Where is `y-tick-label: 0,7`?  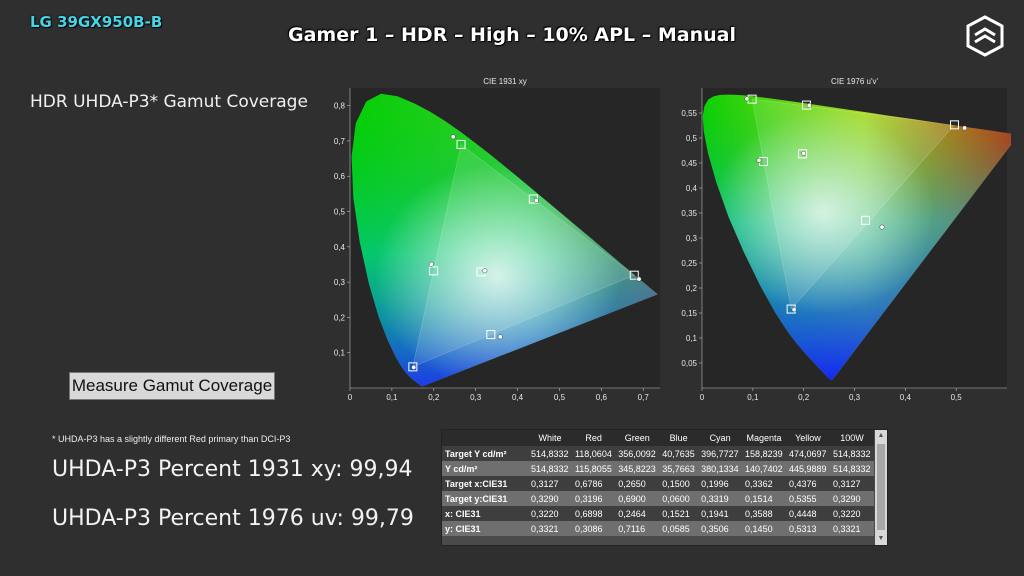 y-tick-label: 0,7 is located at coordinates (340, 141).